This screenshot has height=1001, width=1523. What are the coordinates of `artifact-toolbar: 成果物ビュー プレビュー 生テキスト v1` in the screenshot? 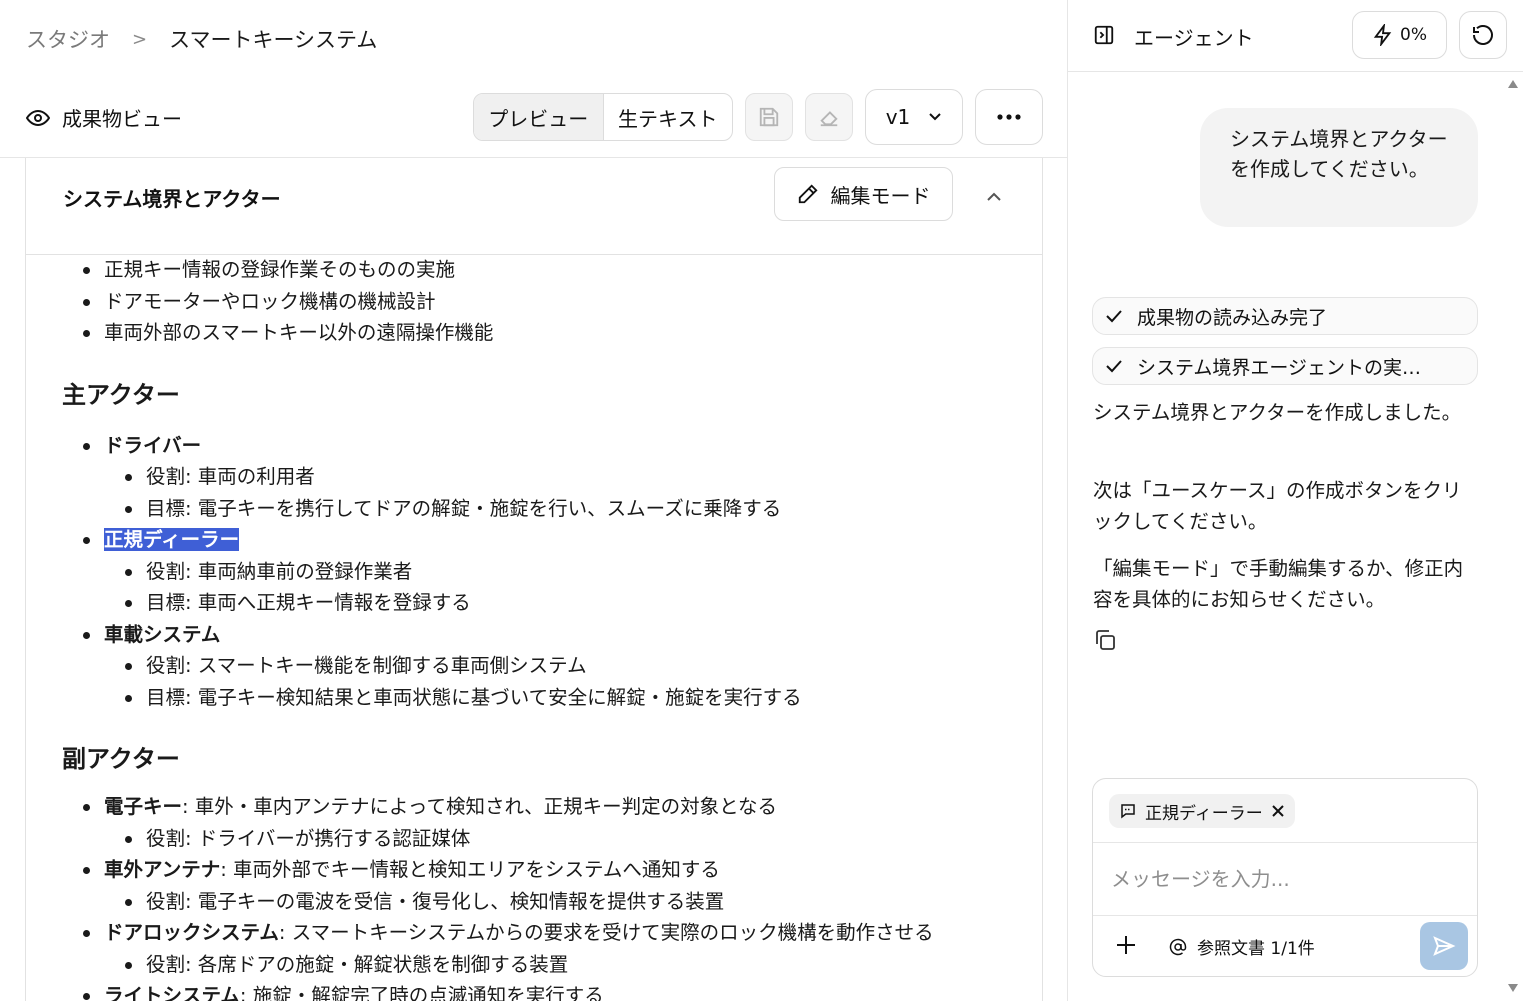 It's located at (533, 120).